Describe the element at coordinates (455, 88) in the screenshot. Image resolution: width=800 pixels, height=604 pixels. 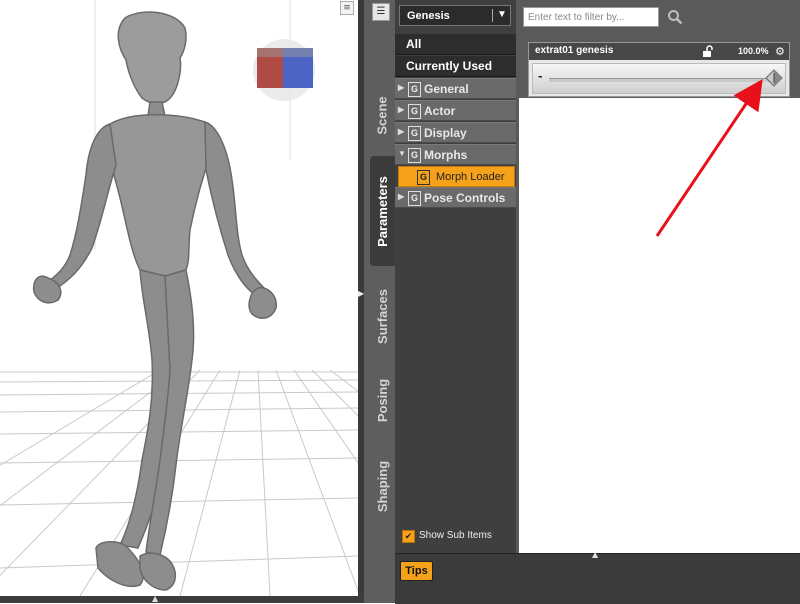
I see `category-general: ▶ G General` at that location.